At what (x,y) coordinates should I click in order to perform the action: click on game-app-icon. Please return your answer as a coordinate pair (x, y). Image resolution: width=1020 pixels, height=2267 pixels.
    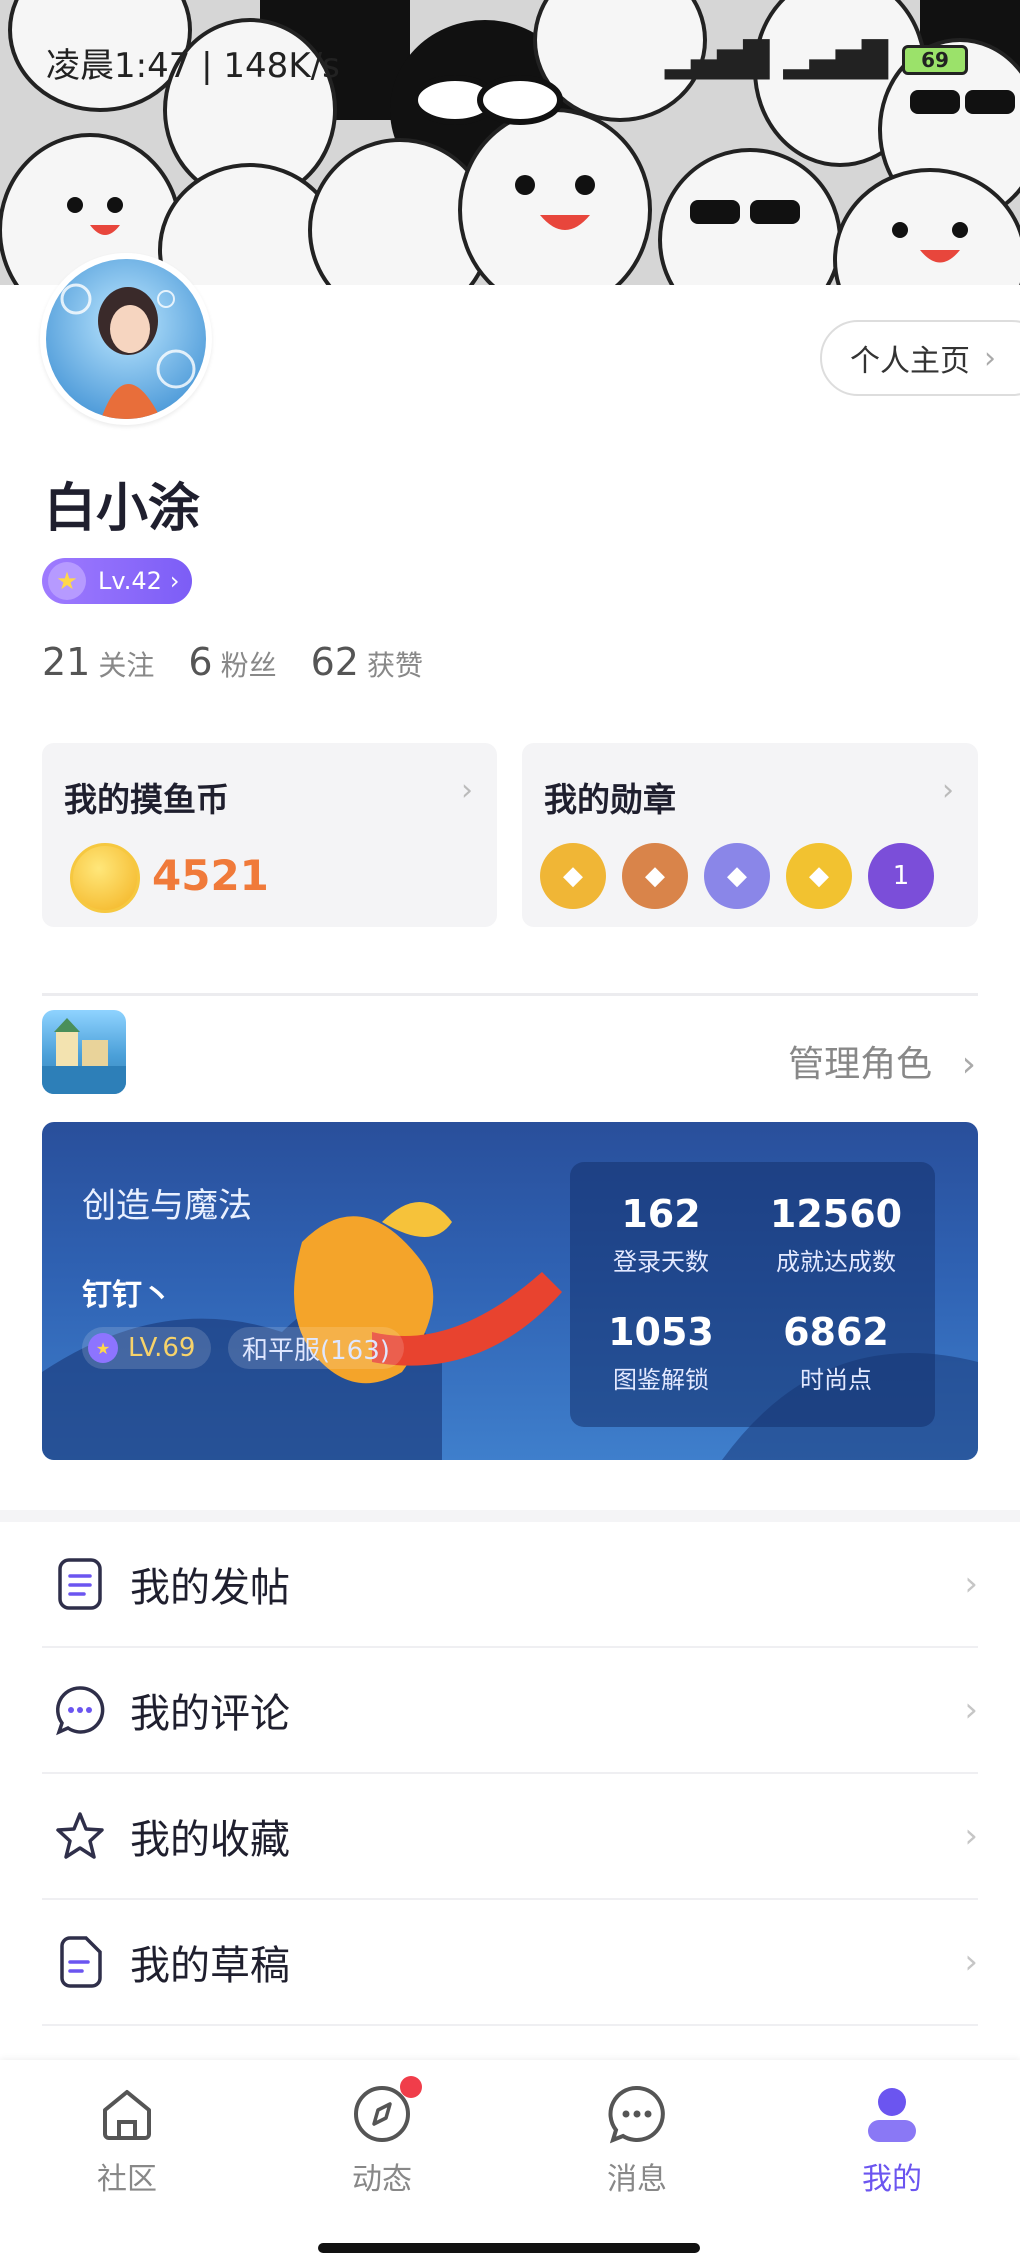
    Looking at the image, I should click on (84, 1052).